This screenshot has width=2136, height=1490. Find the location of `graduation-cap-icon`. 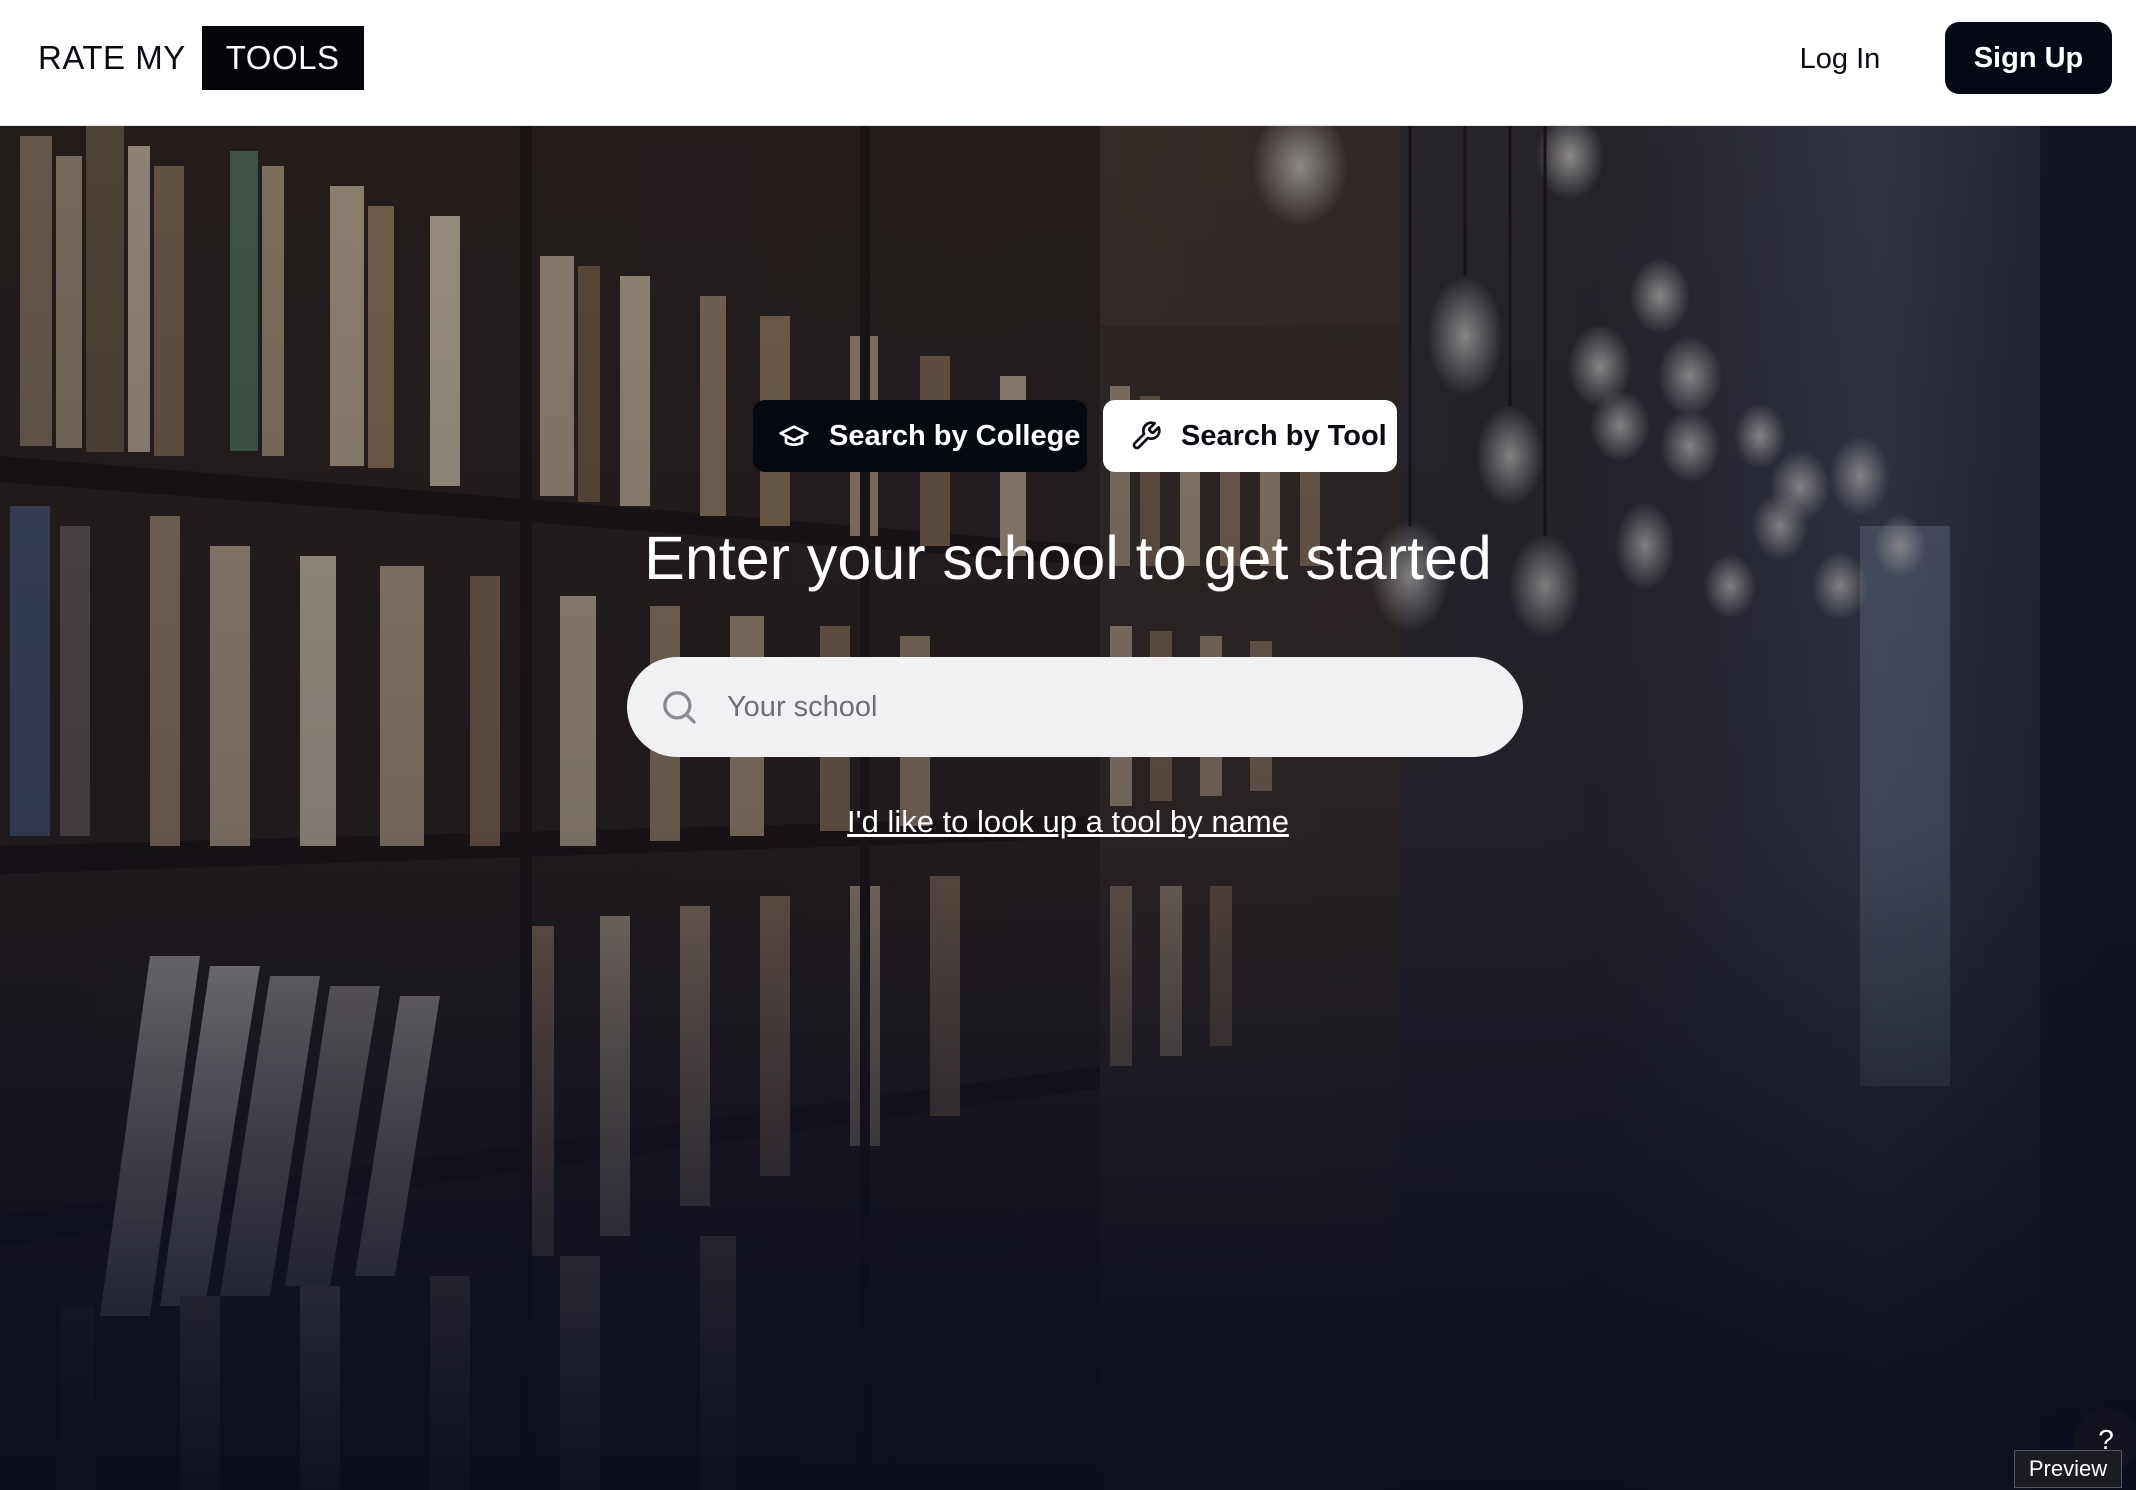

graduation-cap-icon is located at coordinates (794, 436).